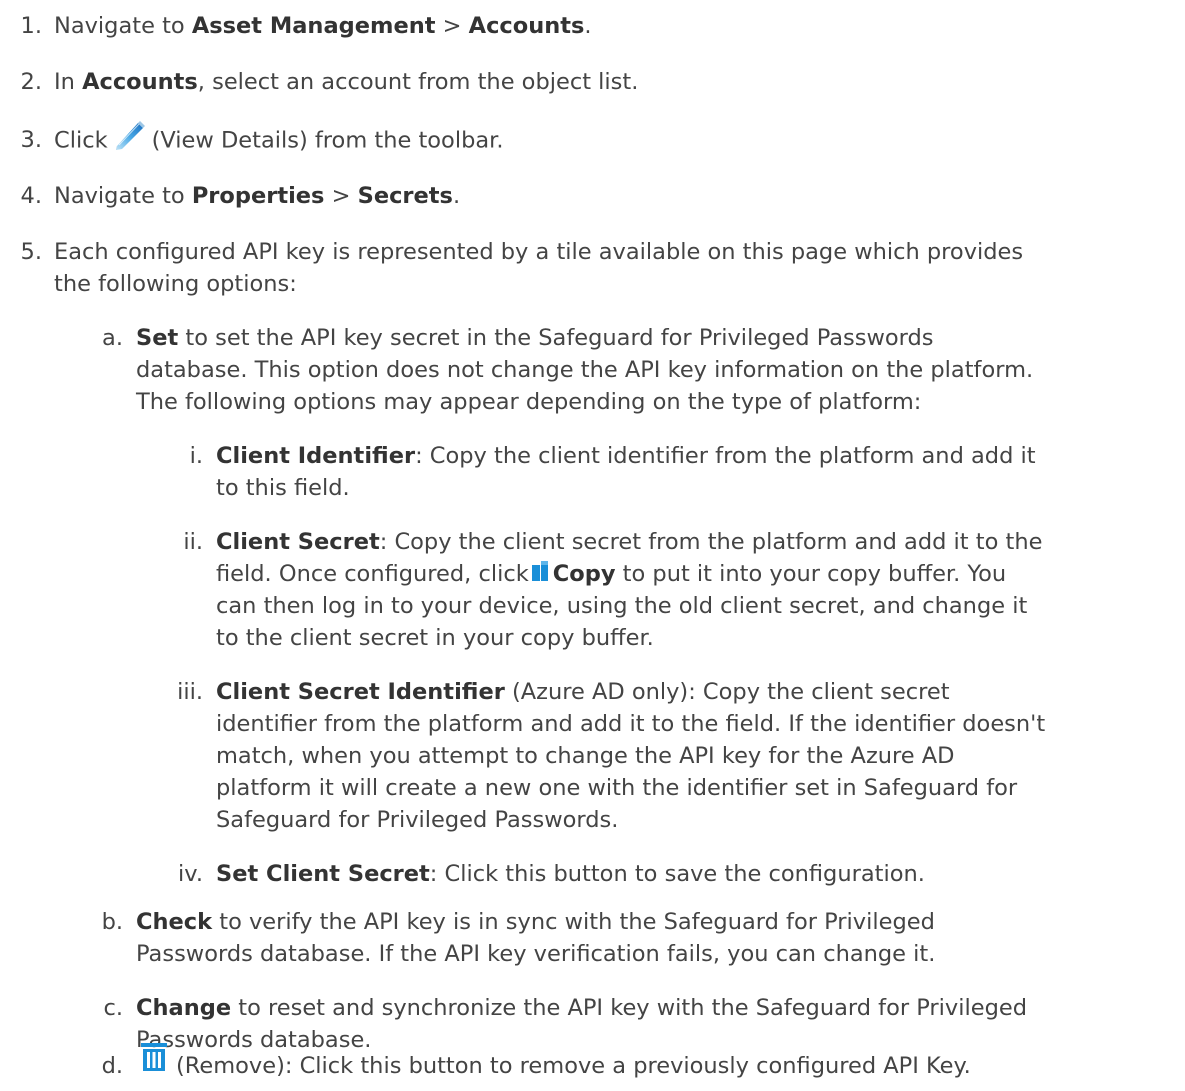  I want to click on step-text: Navigate to Properties > Secrets., so click(257, 196).